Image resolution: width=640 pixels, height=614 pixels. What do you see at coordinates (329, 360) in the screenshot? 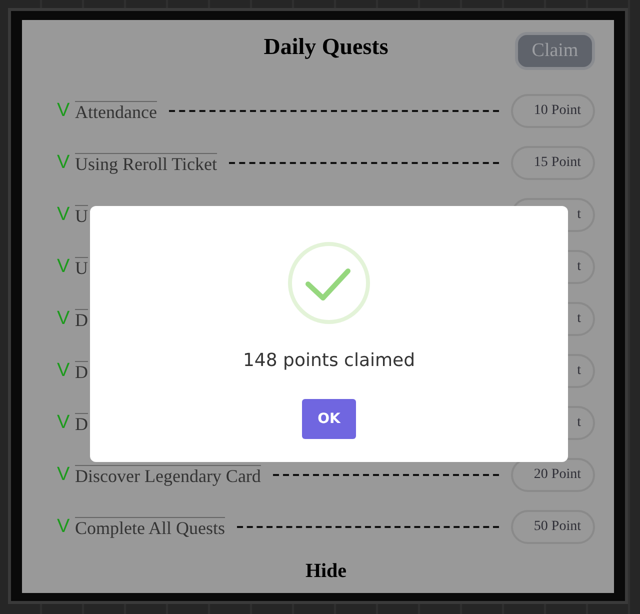
I see `dialog-message: 148 points claimed` at bounding box center [329, 360].